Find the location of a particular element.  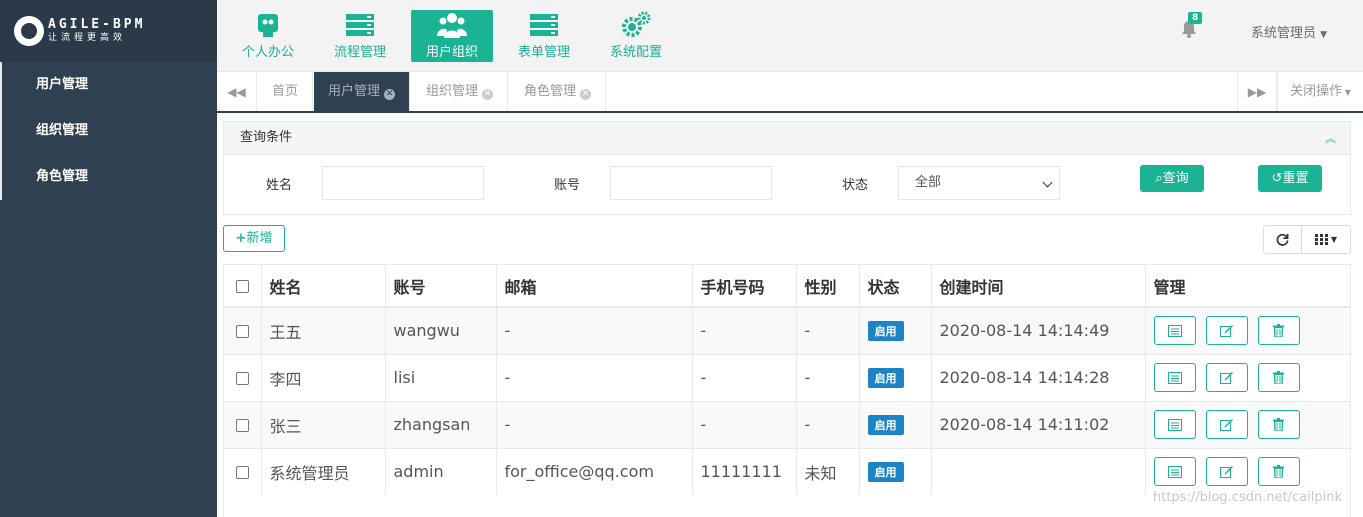

status-select-value: 全部 is located at coordinates (928, 182).